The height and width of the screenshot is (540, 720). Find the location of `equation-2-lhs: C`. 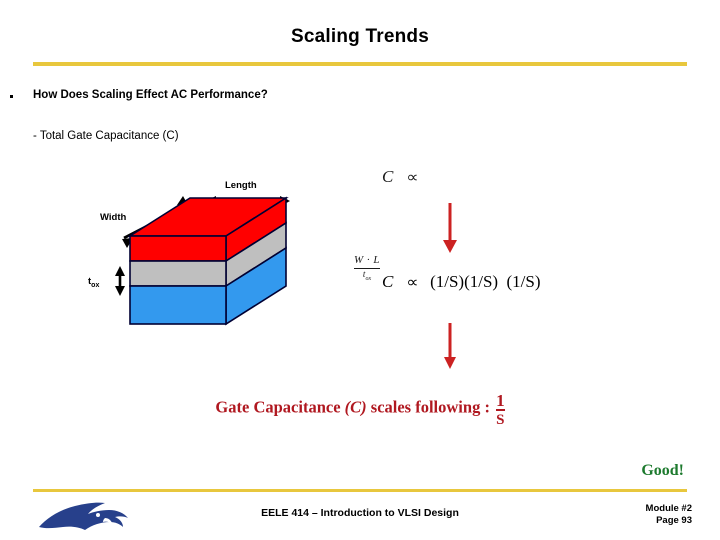

equation-2-lhs: C is located at coordinates (388, 281).